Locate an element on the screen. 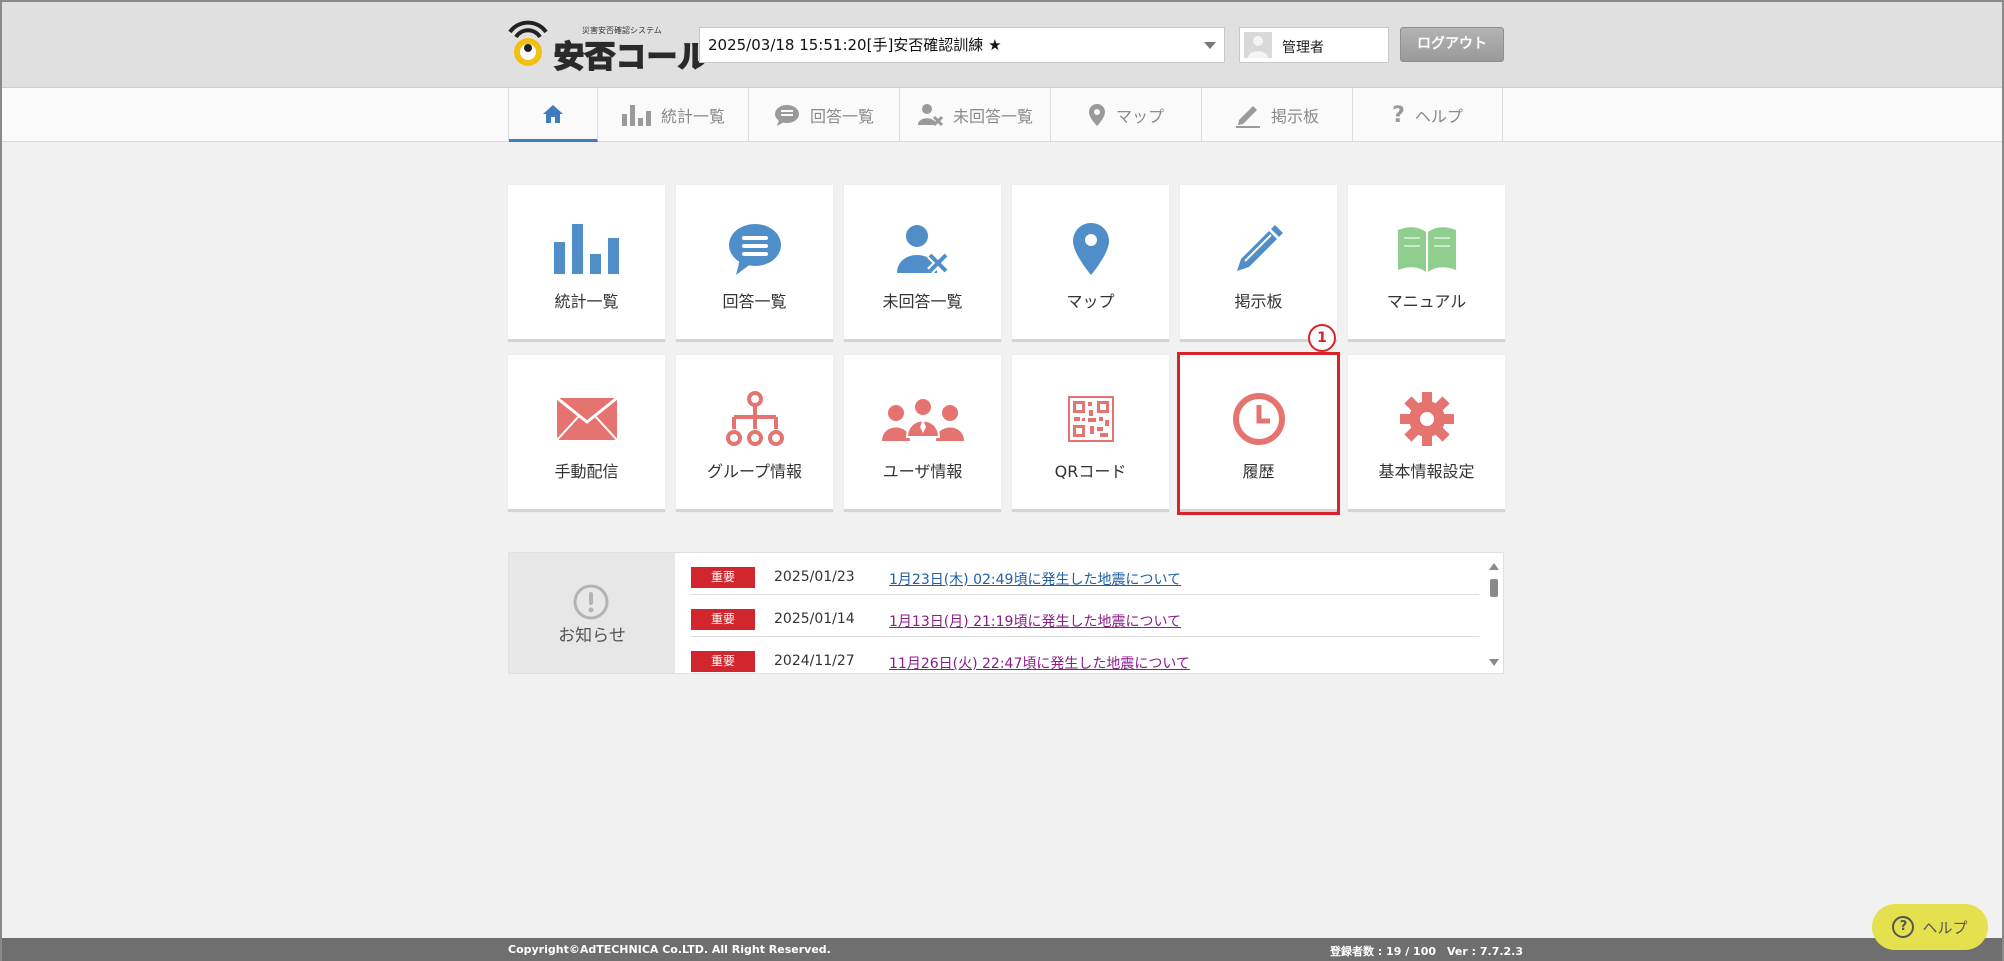  chevron-down-icon is located at coordinates (1210, 45).